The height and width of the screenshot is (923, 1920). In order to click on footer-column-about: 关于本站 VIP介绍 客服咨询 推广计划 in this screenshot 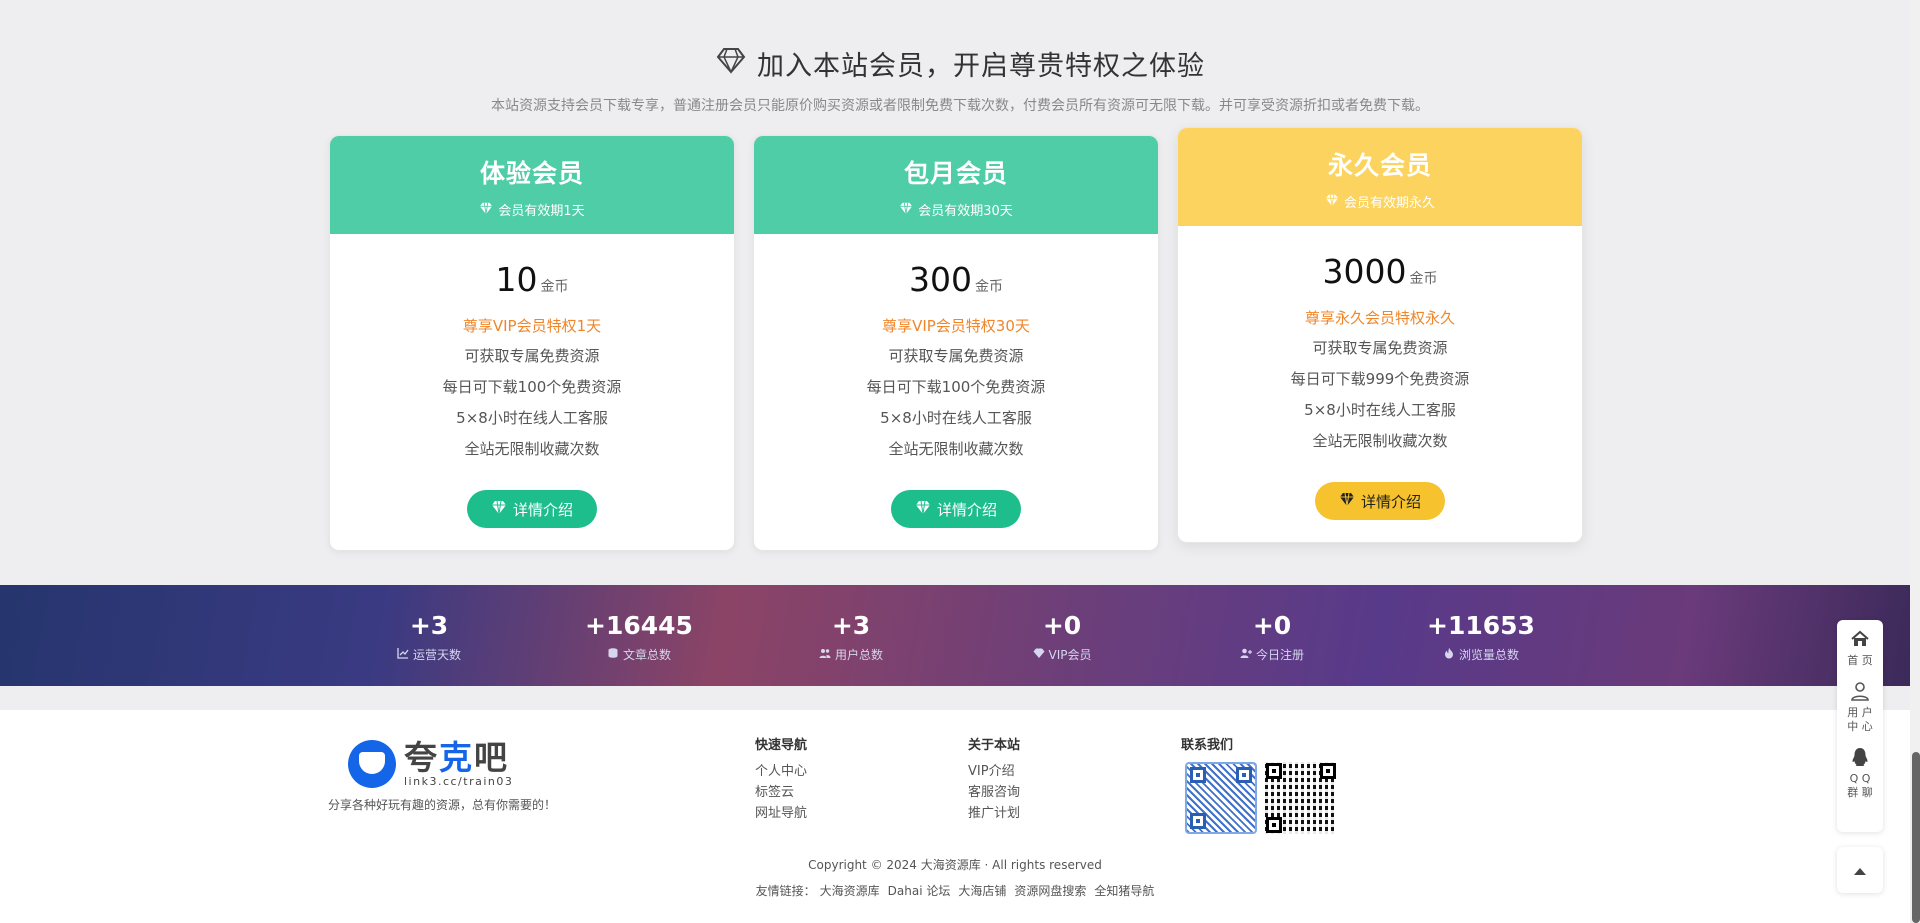, I will do `click(994, 779)`.